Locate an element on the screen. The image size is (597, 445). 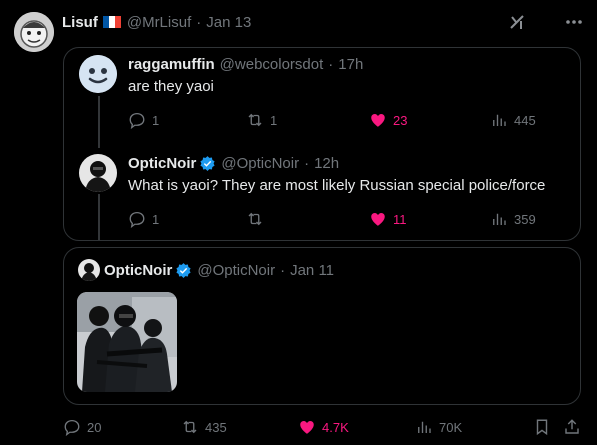
reply-count: 20 is located at coordinates (94, 427).